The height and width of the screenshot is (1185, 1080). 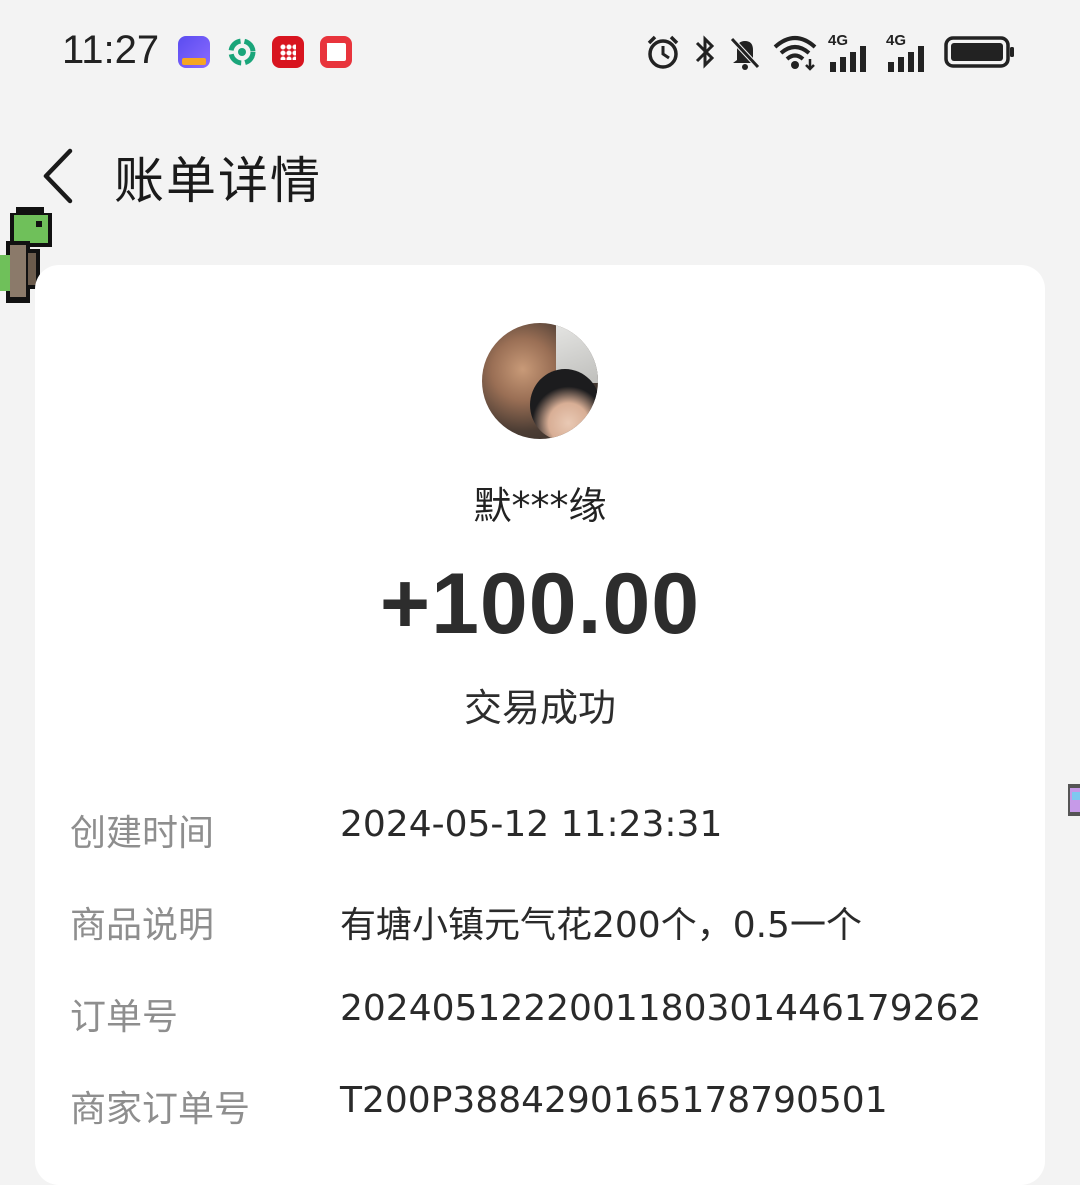 What do you see at coordinates (540, 52) in the screenshot?
I see `status-bar: 11:27 4G 4G` at bounding box center [540, 52].